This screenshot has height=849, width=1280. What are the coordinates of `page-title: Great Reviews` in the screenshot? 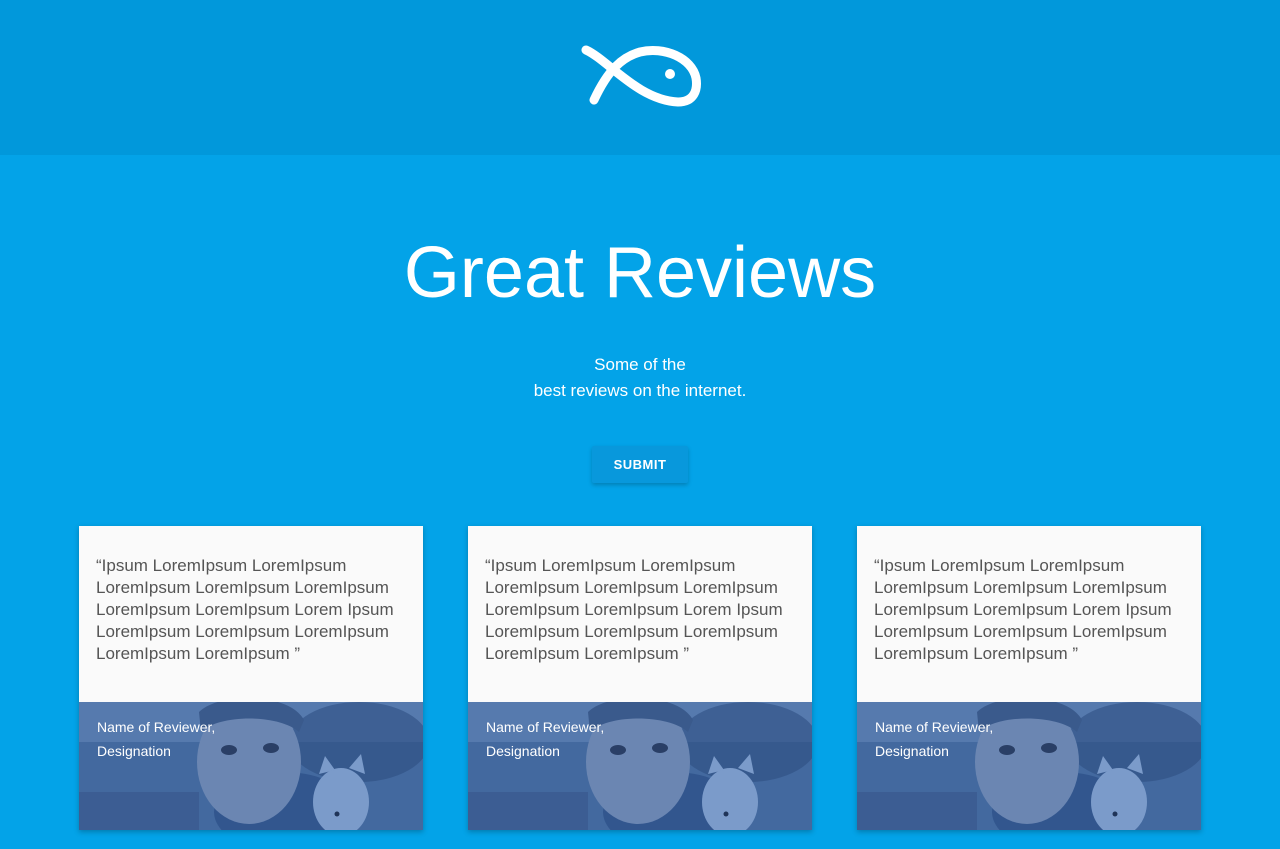 It's located at (640, 273).